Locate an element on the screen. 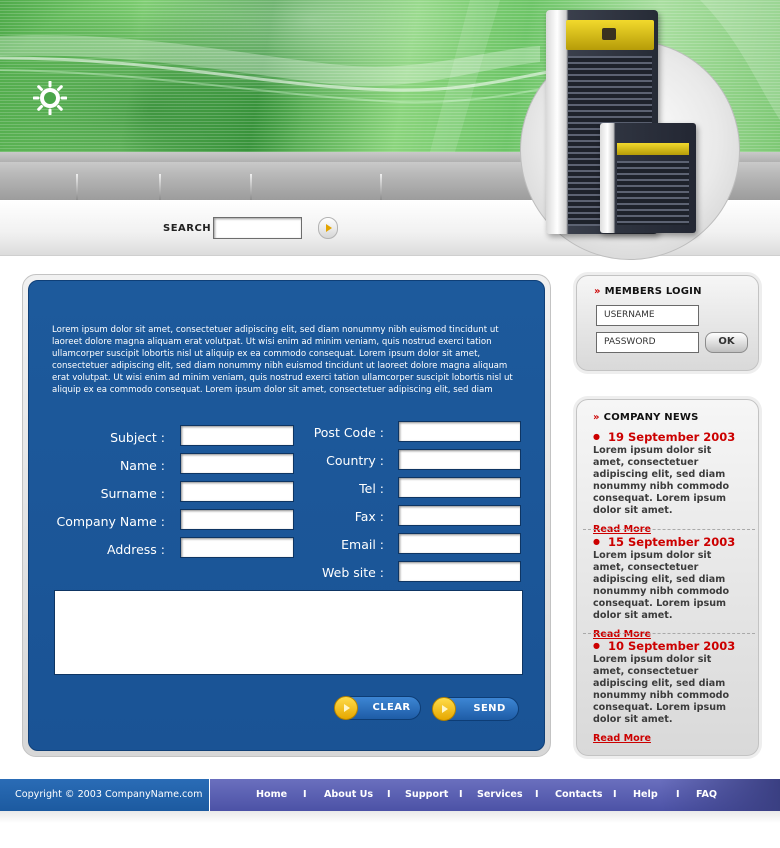  password-field: PASSWORD is located at coordinates (647, 342).